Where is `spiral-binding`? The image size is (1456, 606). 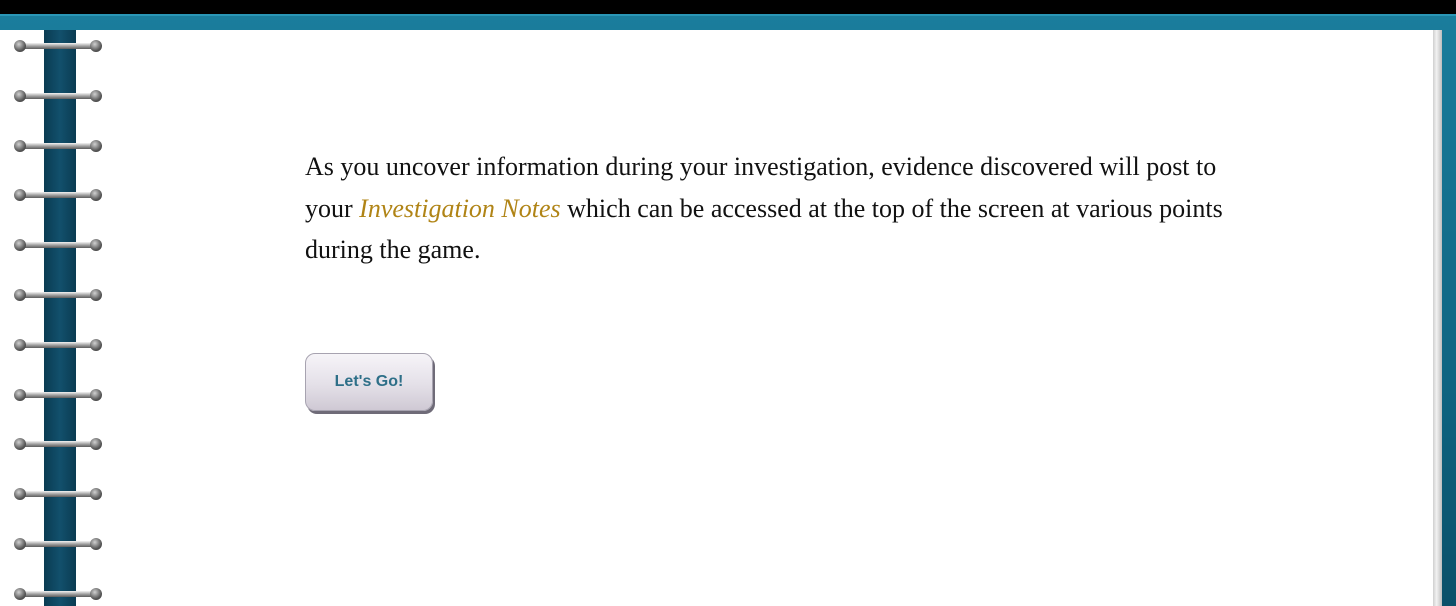 spiral-binding is located at coordinates (59, 323).